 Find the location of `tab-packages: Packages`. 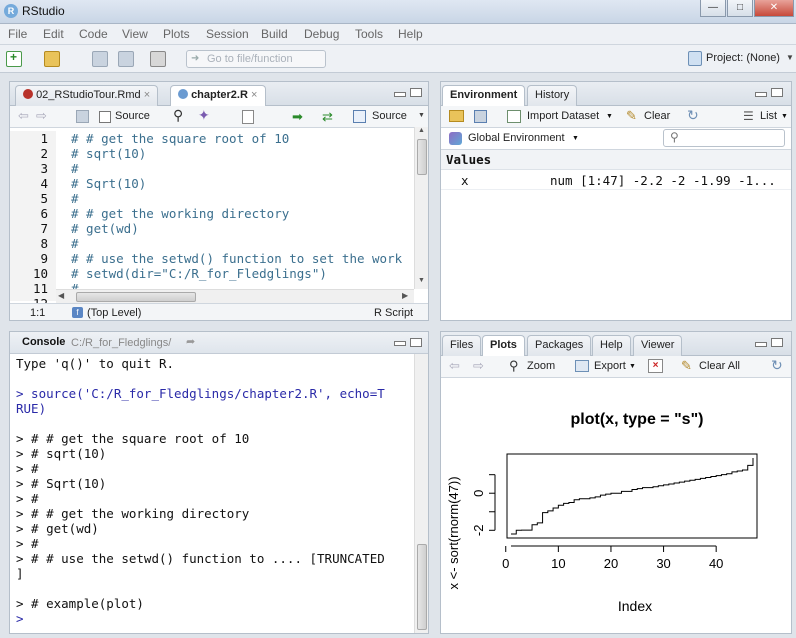

tab-packages: Packages is located at coordinates (559, 345).